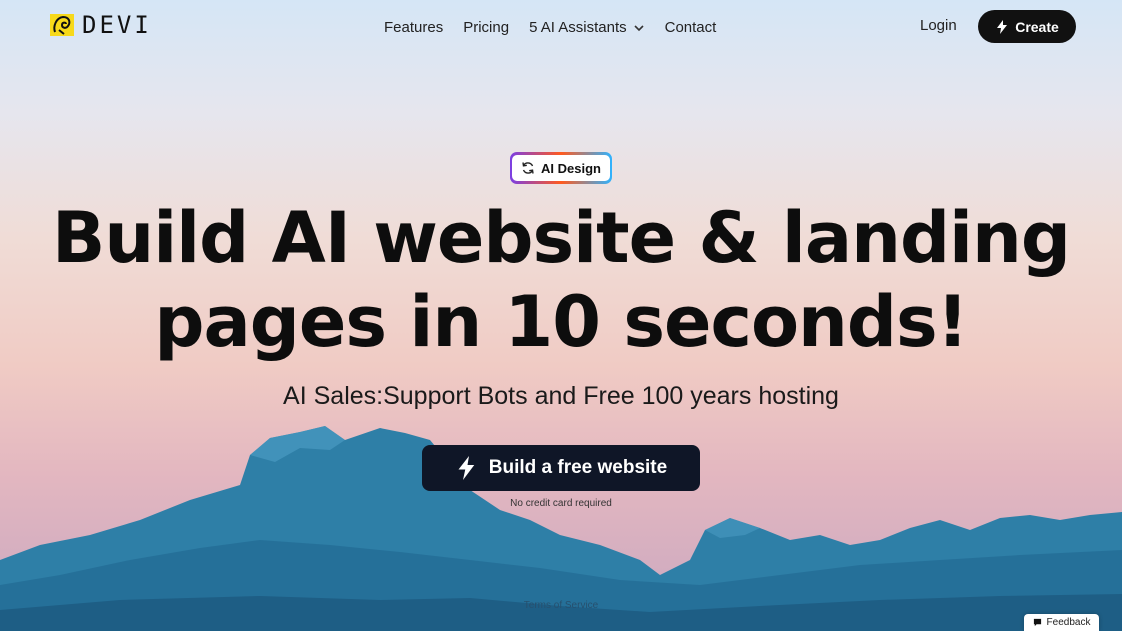 The width and height of the screenshot is (1122, 631). What do you see at coordinates (528, 168) in the screenshot?
I see `refresh-icon` at bounding box center [528, 168].